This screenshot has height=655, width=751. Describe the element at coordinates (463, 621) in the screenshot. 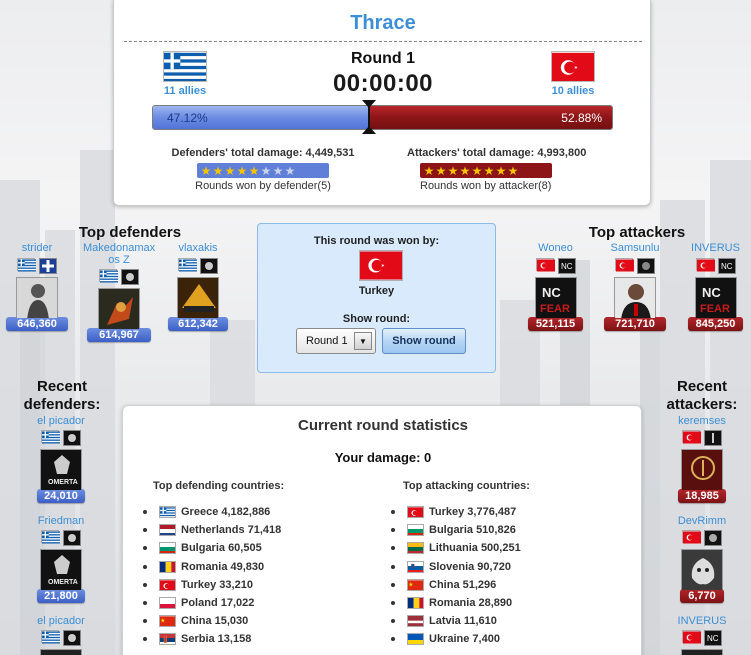

I see `attacking-country-label: Latvia 11,610` at that location.